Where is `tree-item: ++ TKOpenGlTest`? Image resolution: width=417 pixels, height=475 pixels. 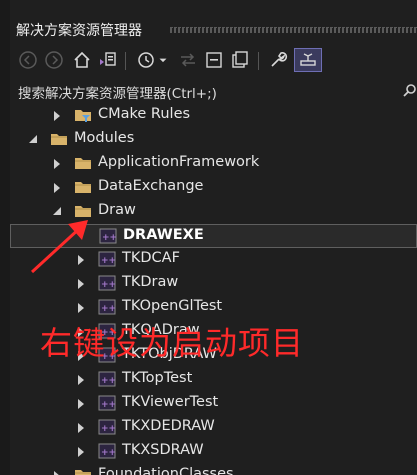
tree-item: ++ TKOpenGlTest is located at coordinates (213, 308).